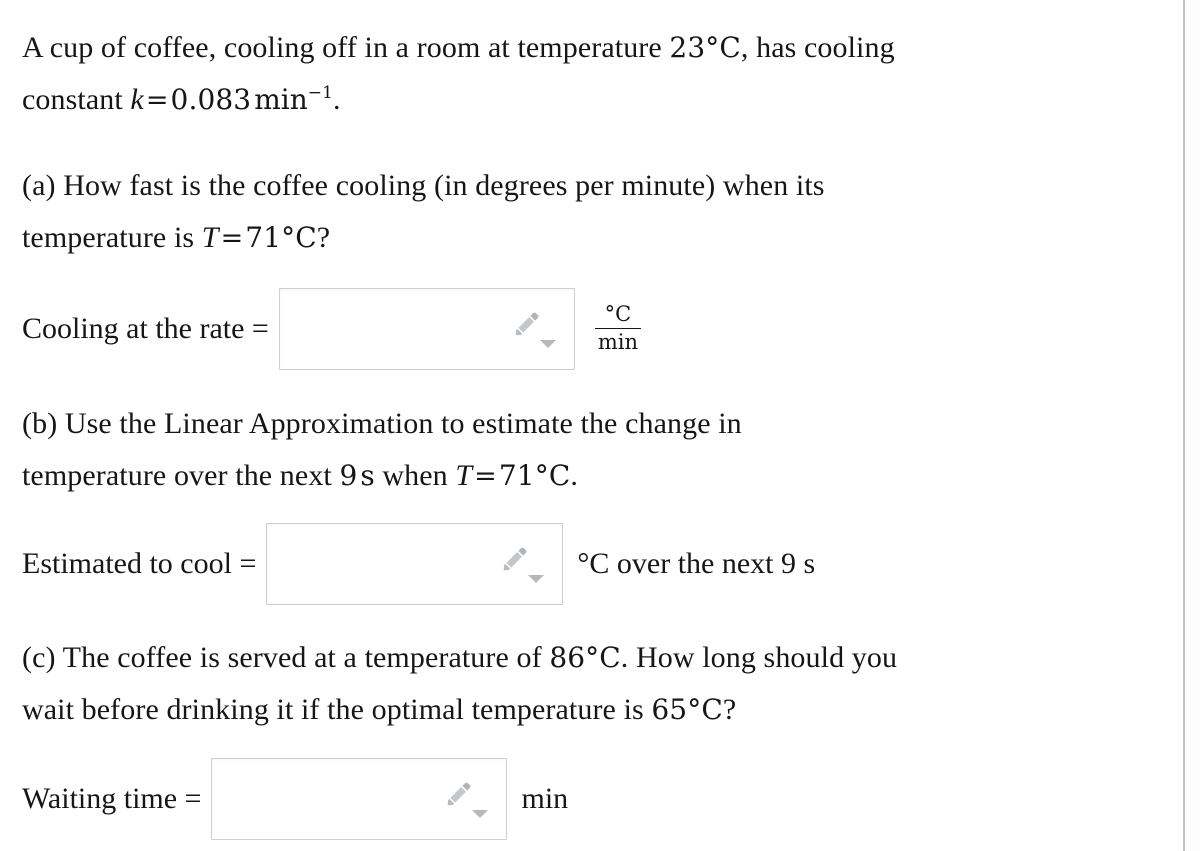  What do you see at coordinates (618, 314) in the screenshot?
I see `unit-numerator: °C` at bounding box center [618, 314].